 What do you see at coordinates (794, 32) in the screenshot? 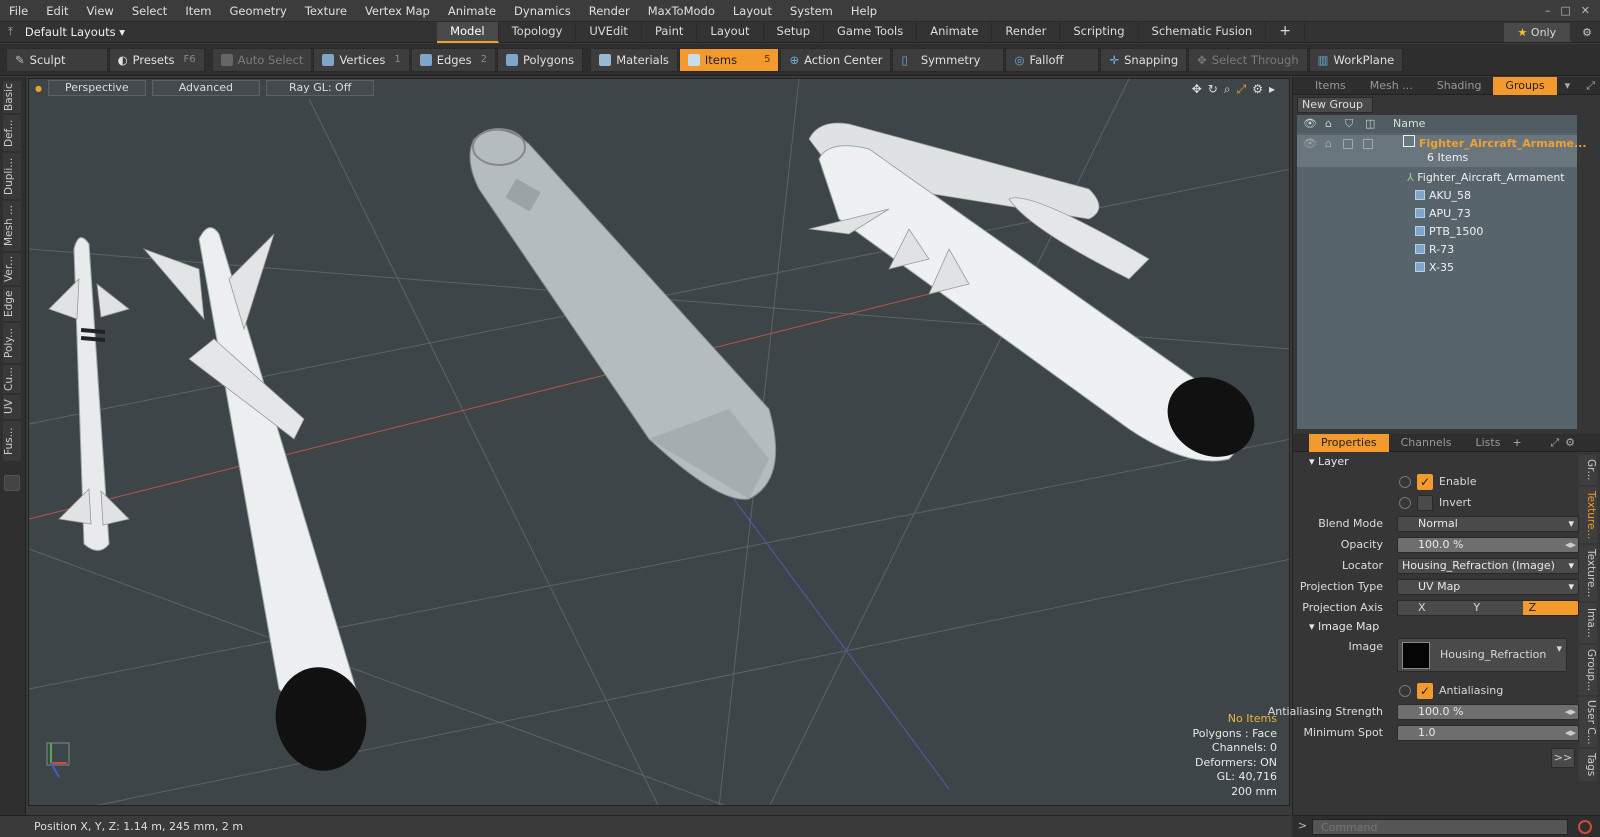
I see `tab-setup: Setup` at bounding box center [794, 32].